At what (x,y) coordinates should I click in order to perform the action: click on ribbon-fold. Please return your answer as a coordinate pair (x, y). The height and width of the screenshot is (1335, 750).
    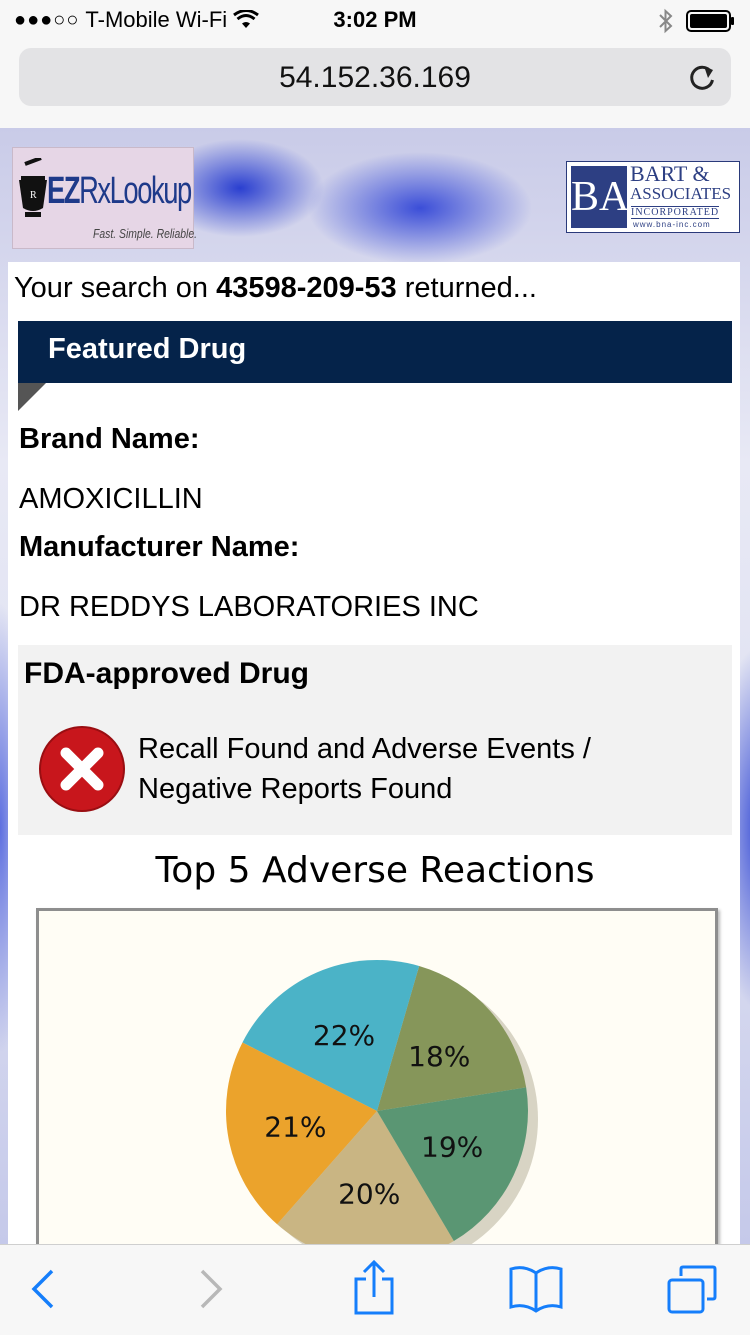
    Looking at the image, I should click on (32, 397).